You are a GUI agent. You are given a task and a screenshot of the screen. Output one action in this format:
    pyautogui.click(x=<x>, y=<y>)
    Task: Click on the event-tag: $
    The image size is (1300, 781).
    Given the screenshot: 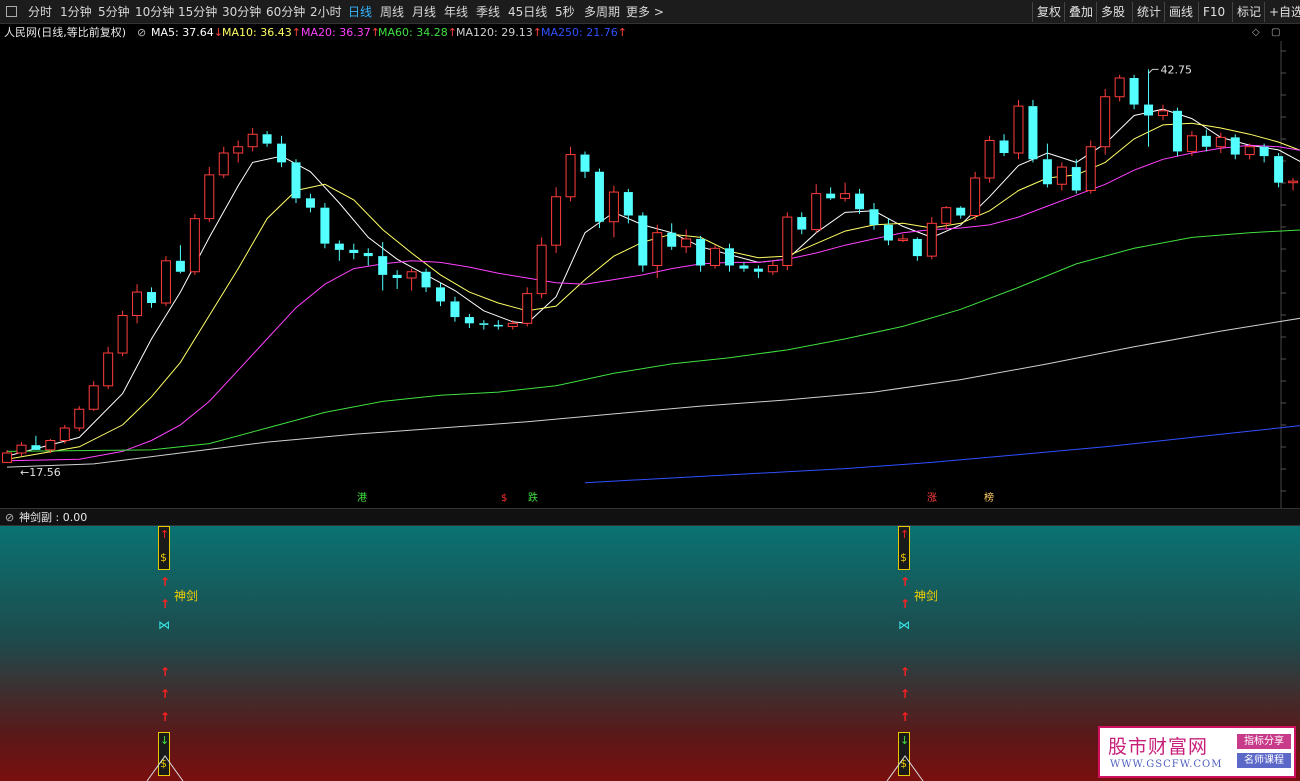 What is the action you would take?
    pyautogui.click(x=504, y=499)
    